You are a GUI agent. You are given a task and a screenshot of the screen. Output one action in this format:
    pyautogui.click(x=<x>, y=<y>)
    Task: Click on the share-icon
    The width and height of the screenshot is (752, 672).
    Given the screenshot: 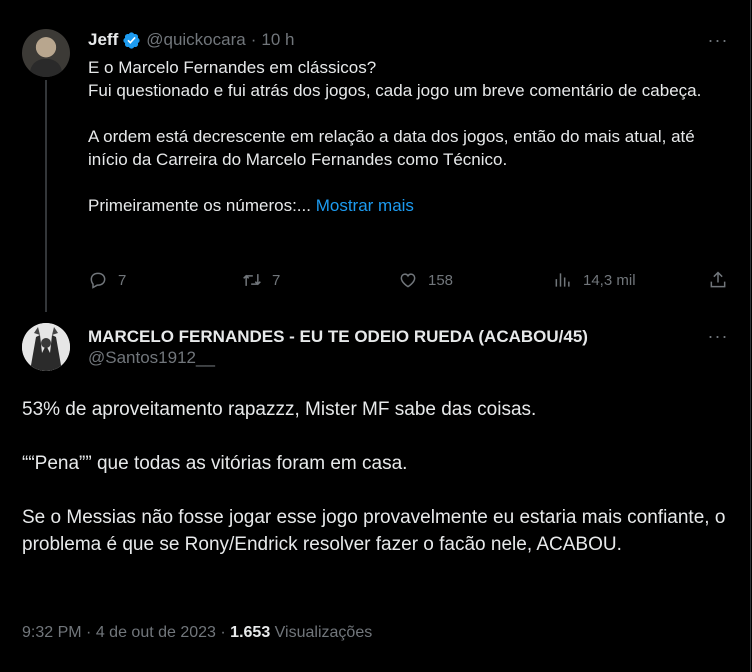 What is the action you would take?
    pyautogui.click(x=718, y=279)
    